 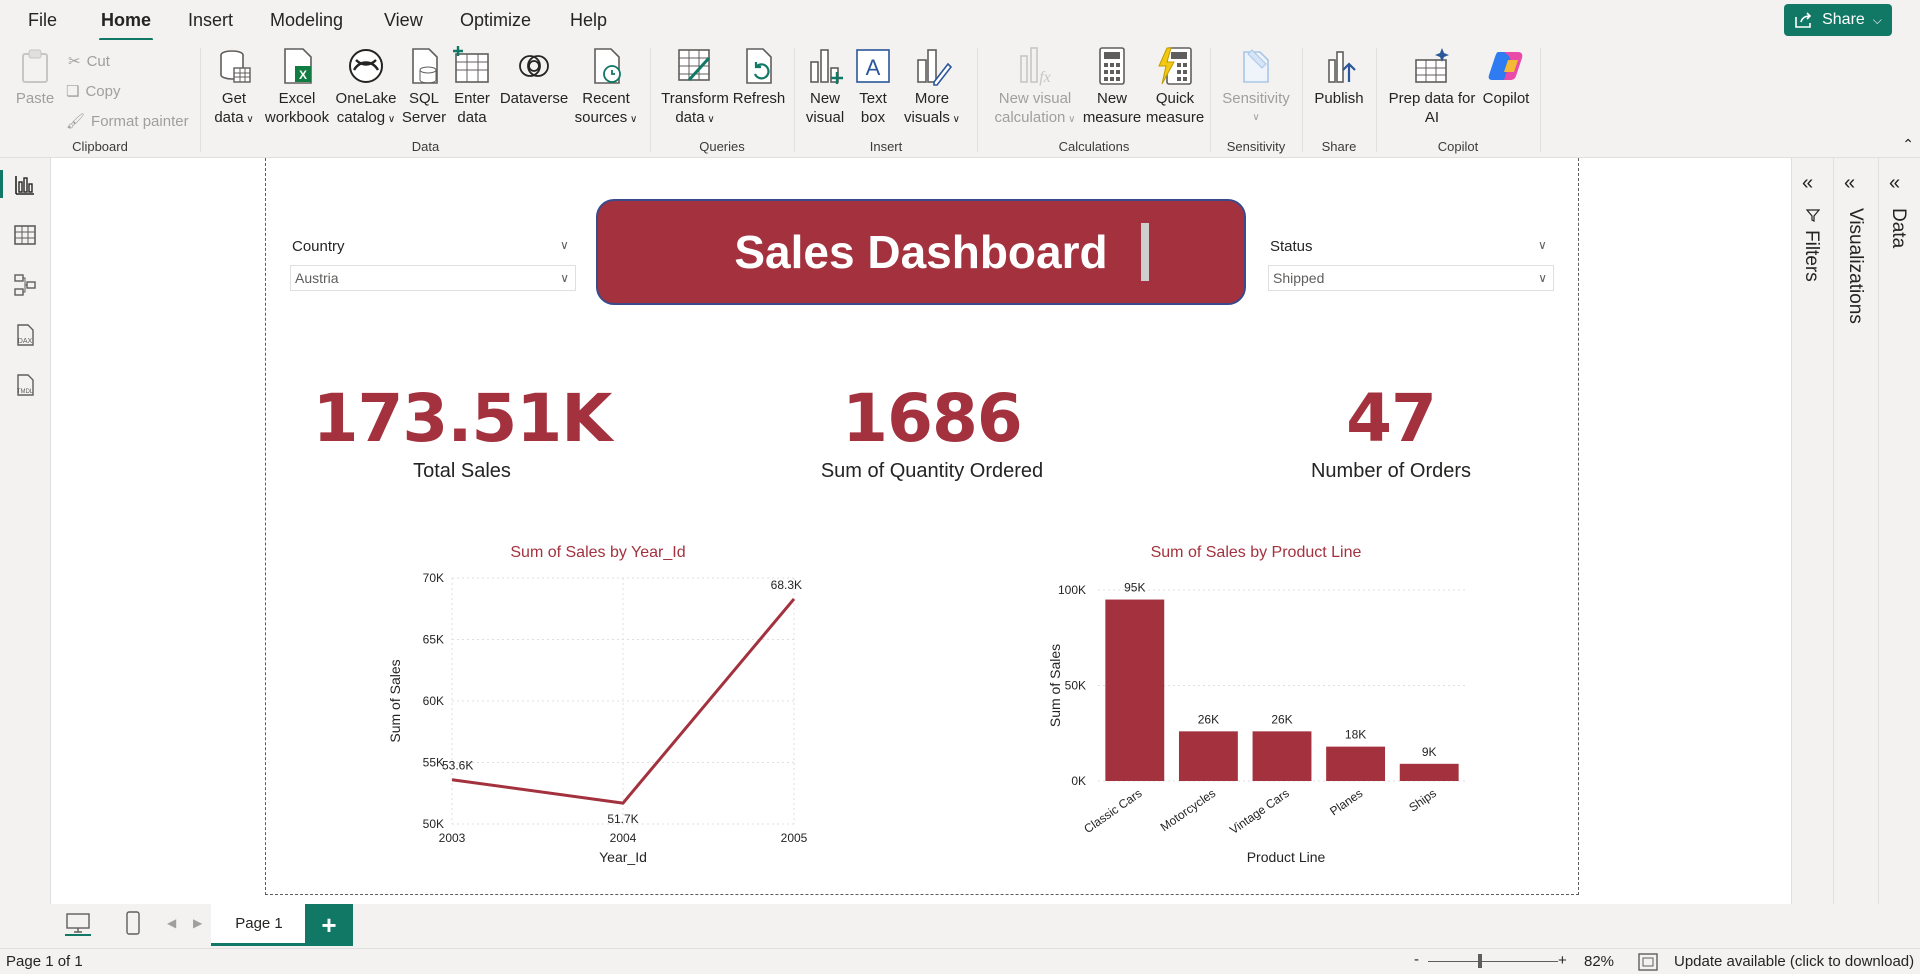 What do you see at coordinates (1855, 531) in the screenshot?
I see `visualizations-pane: « Visualizations` at bounding box center [1855, 531].